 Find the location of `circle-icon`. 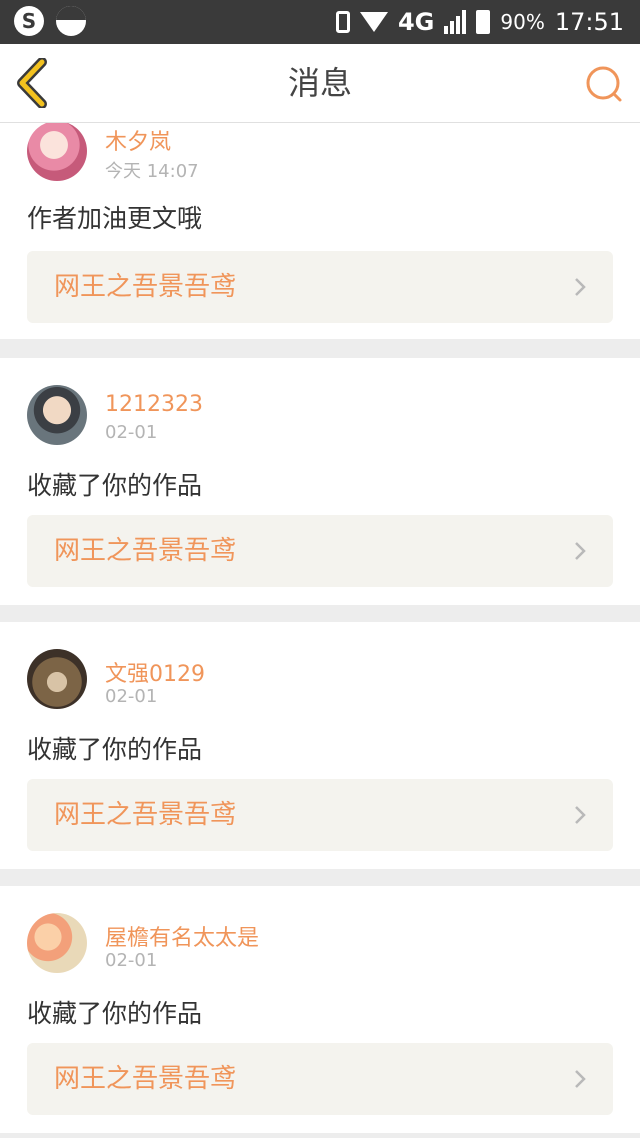

circle-icon is located at coordinates (71, 21).